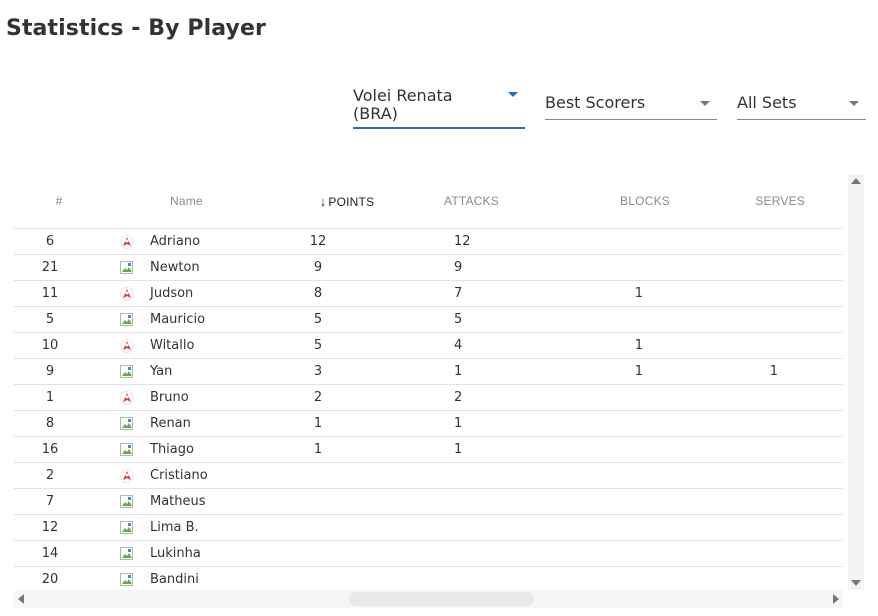 The width and height of the screenshot is (878, 616). Describe the element at coordinates (59, 319) in the screenshot. I see `cell-number: 5` at that location.